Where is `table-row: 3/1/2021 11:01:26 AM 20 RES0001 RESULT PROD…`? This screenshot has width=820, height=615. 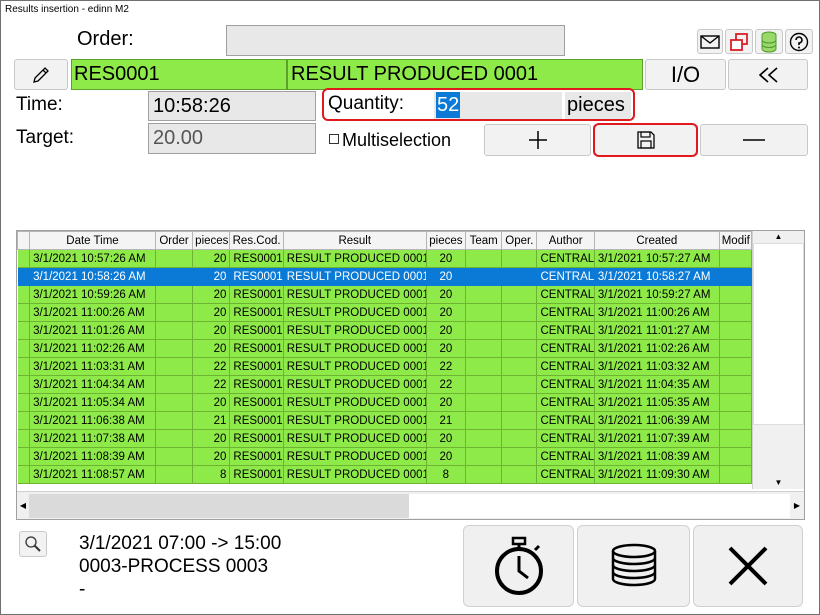
table-row: 3/1/2021 11:01:26 AM 20 RES0001 RESULT PROD… is located at coordinates (385, 330).